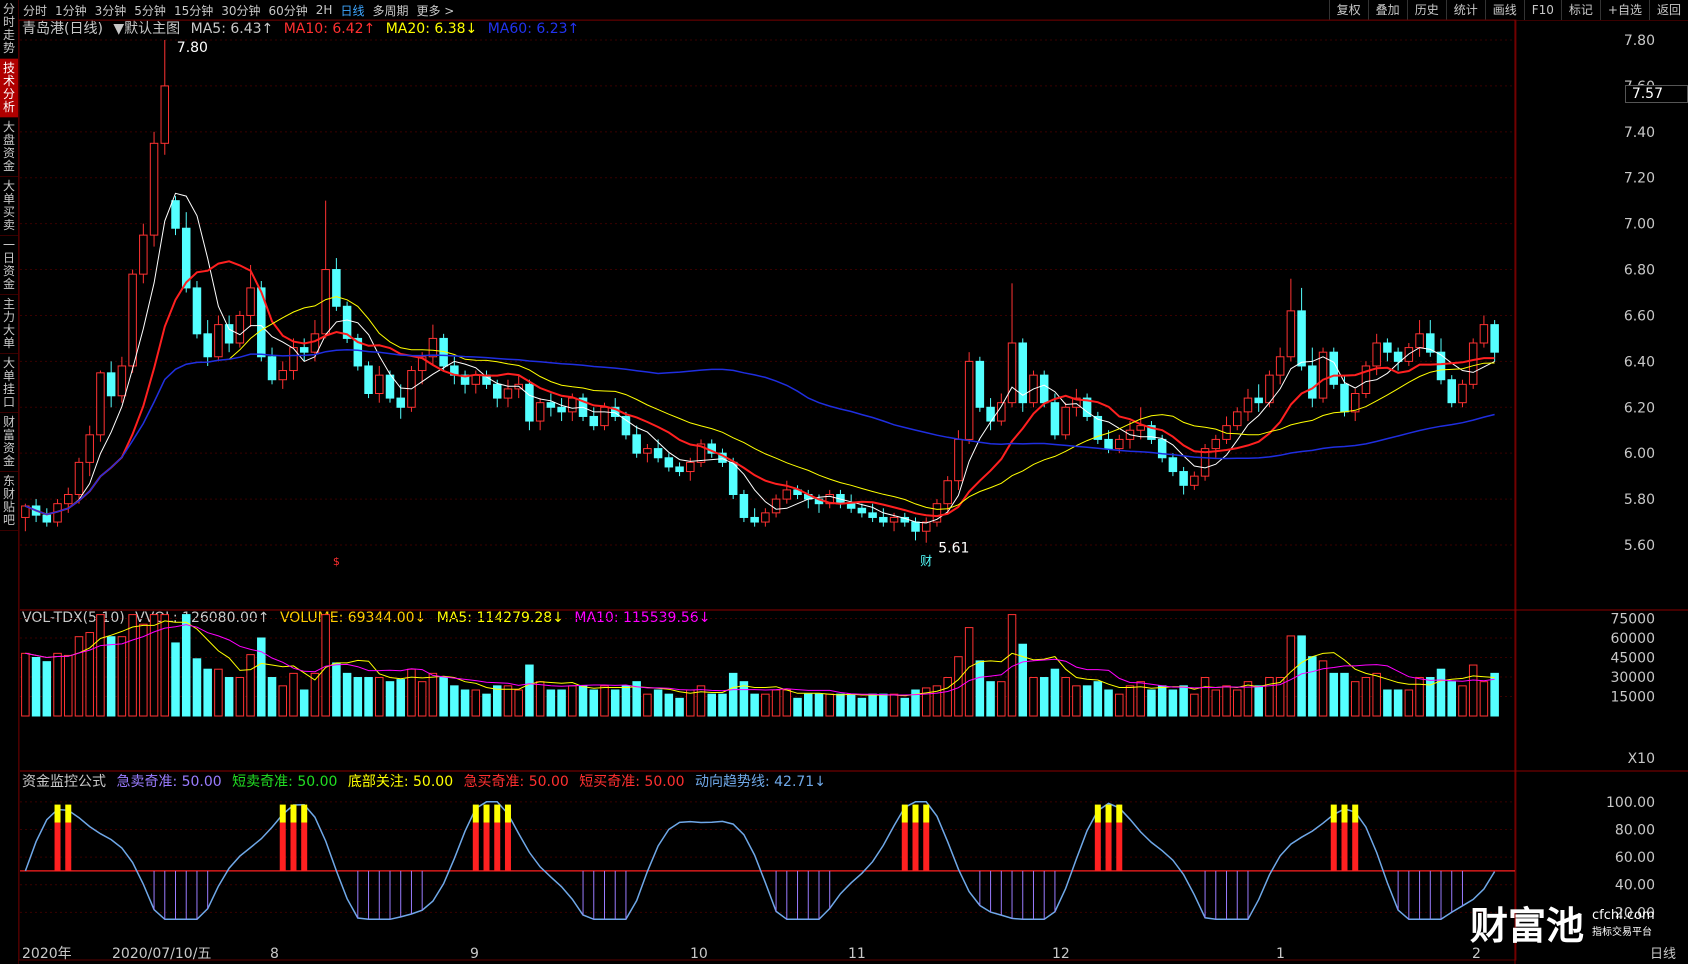 The width and height of the screenshot is (1688, 964). Describe the element at coordinates (1527, 926) in the screenshot. I see `watermark-logo: 财富池` at that location.